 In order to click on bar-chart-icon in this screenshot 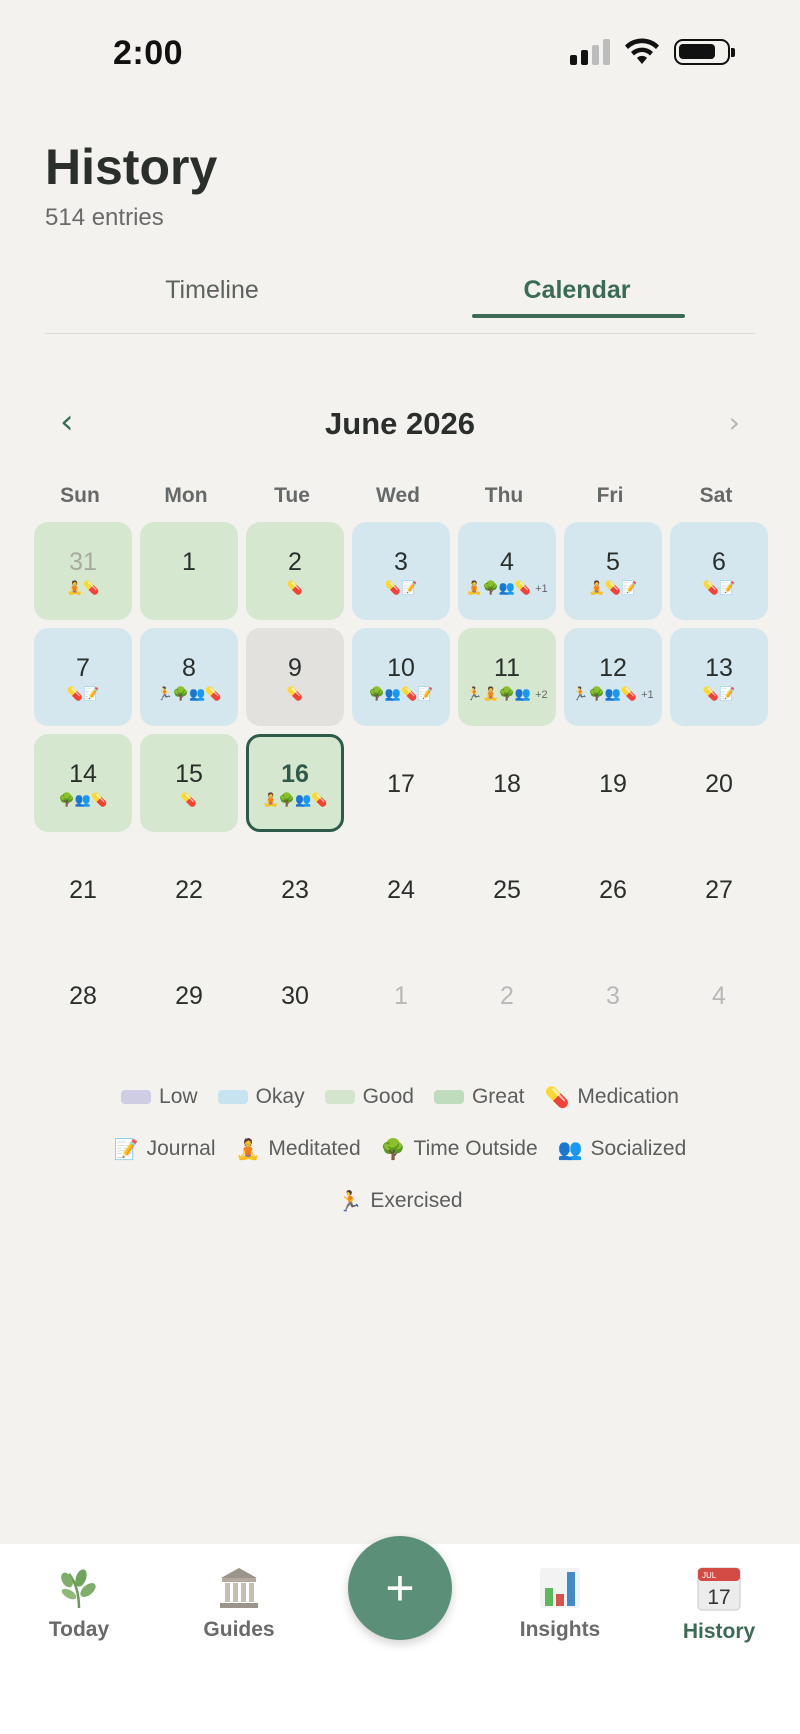, I will do `click(560, 1586)`.